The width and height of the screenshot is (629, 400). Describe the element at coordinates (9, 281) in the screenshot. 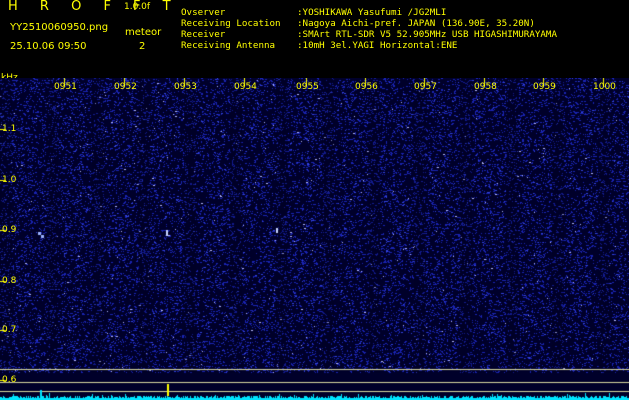

I see `freq-tick-label: 0.8` at that location.